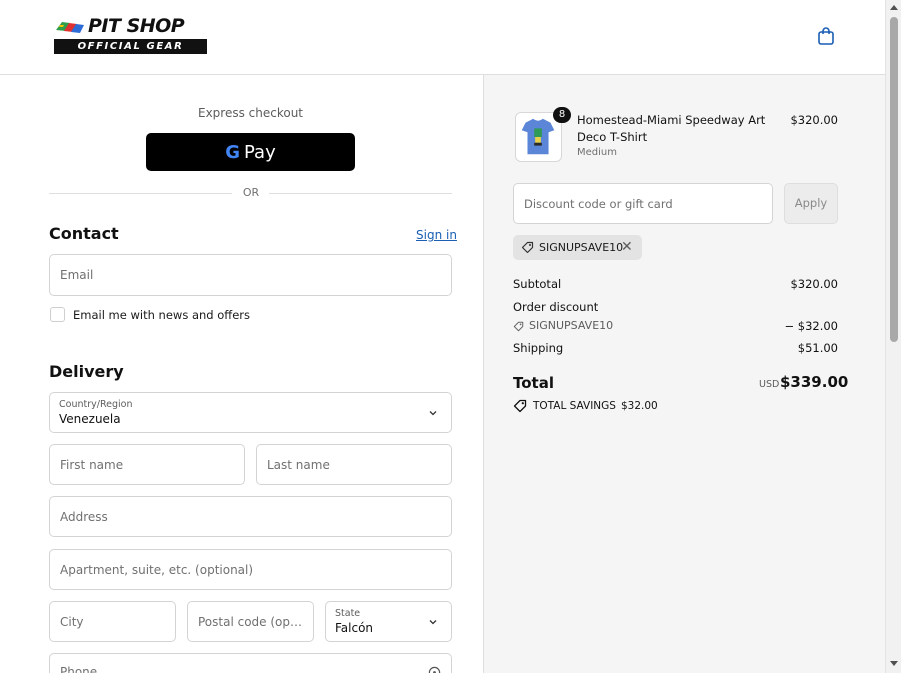  I want to click on state-select: State Falcón, so click(388, 621).